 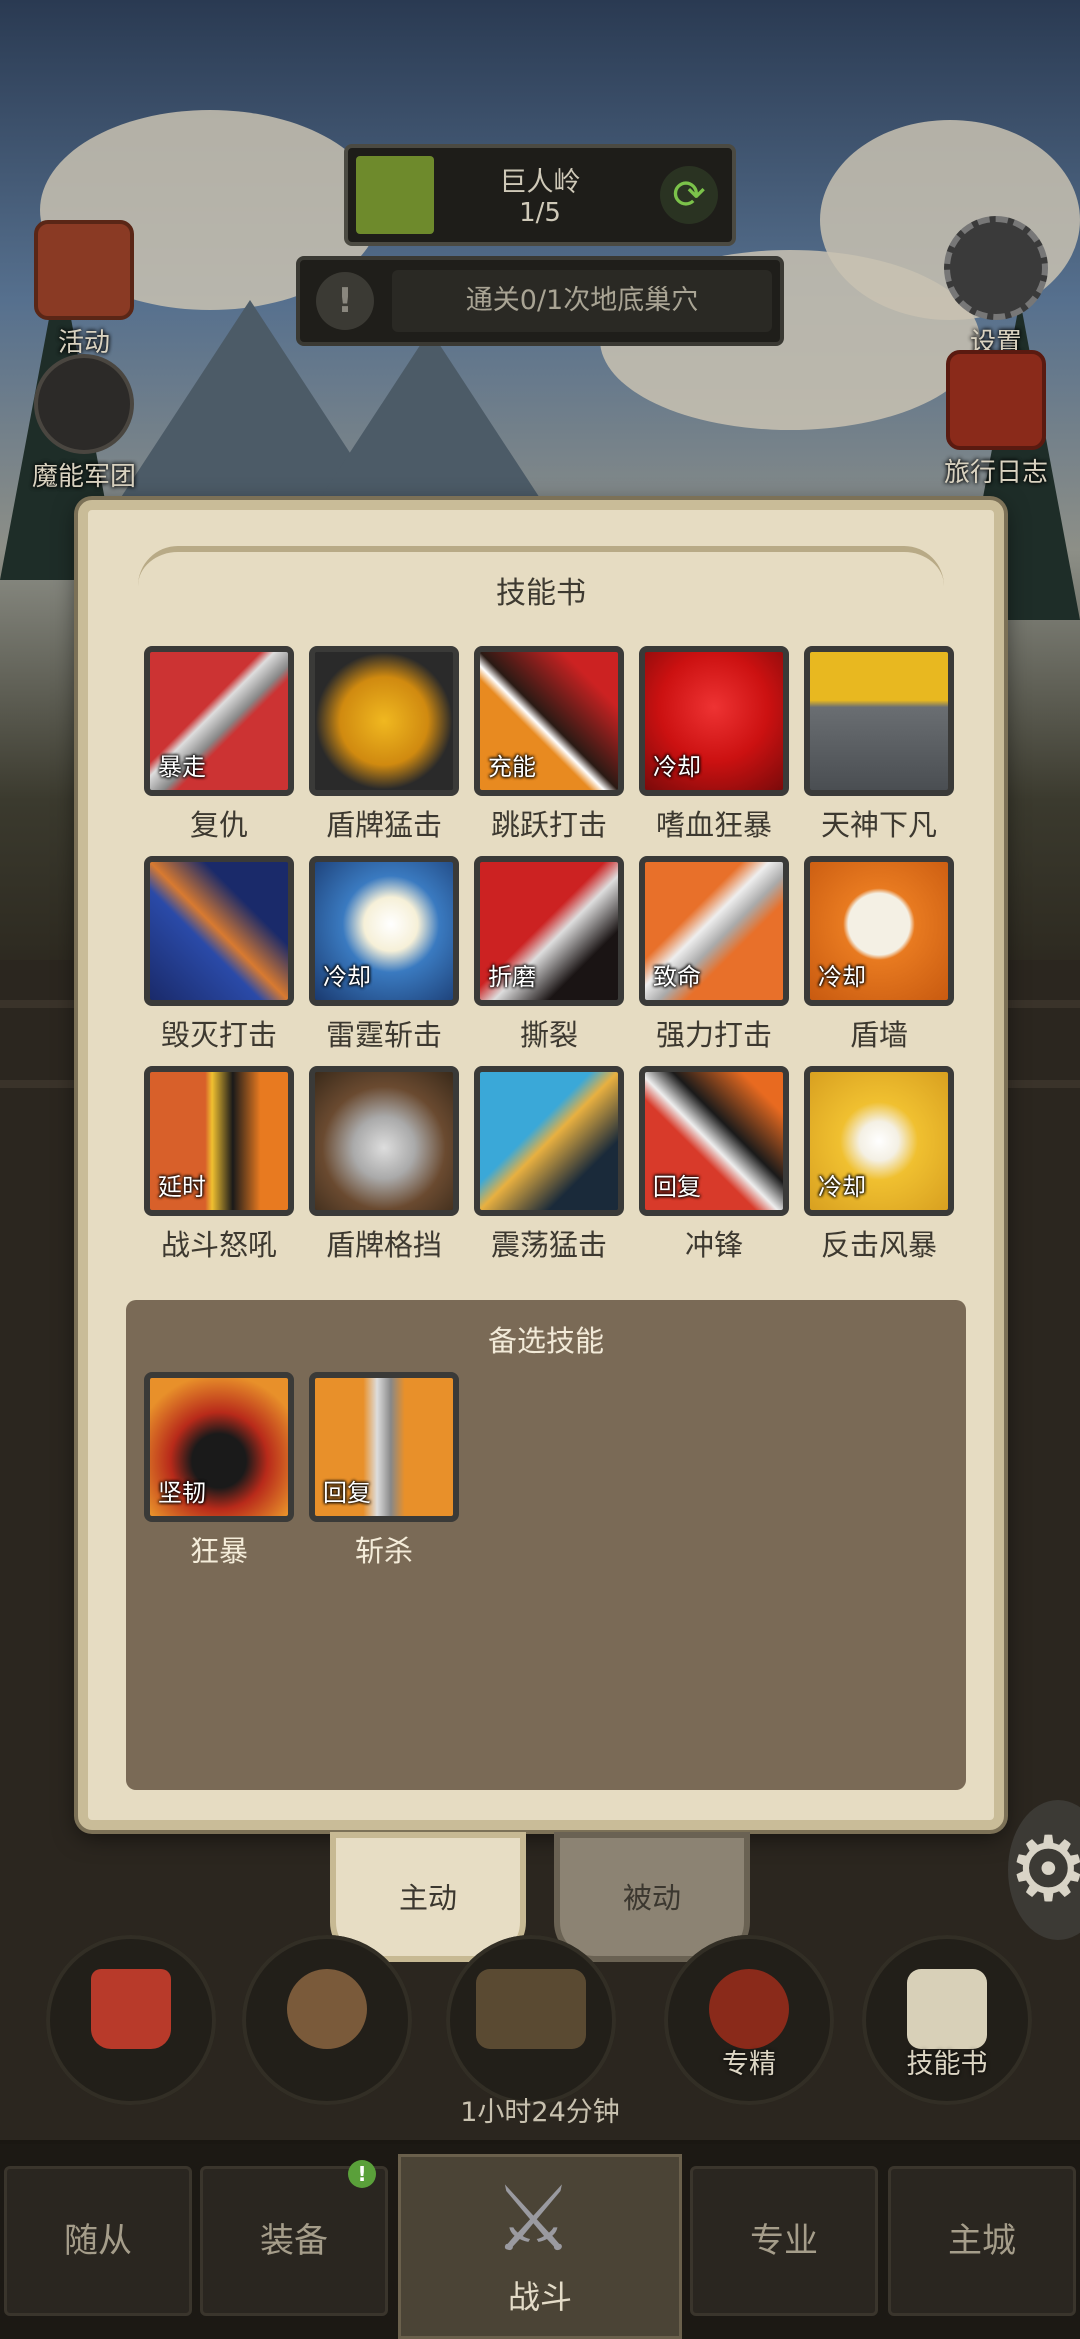 I want to click on specialize-button: 专精, so click(x=749, y=2020).